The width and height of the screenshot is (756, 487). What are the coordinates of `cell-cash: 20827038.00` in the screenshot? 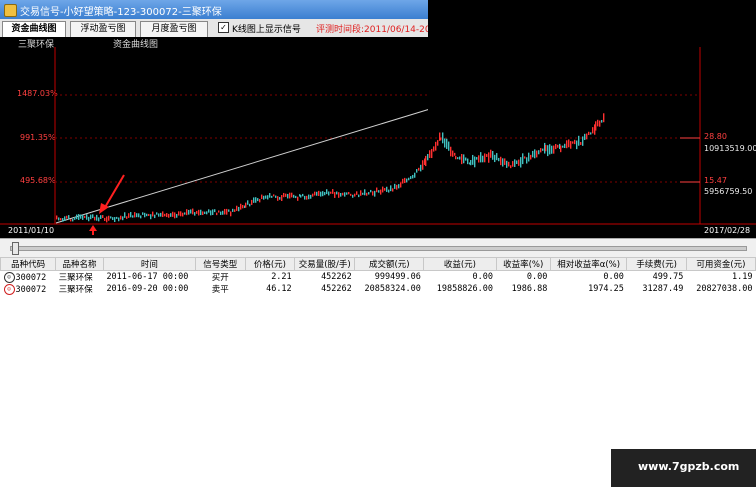 It's located at (724, 289).